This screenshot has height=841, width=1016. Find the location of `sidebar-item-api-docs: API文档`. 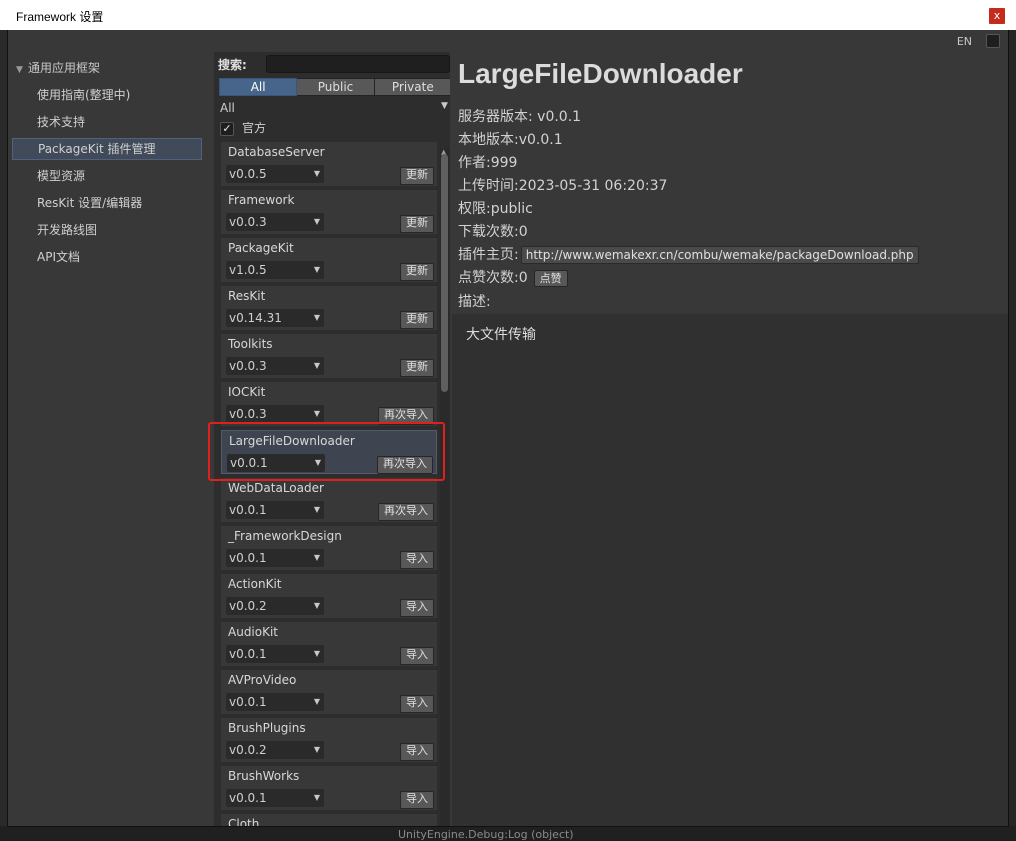

sidebar-item-api-docs: API文档 is located at coordinates (107, 257).